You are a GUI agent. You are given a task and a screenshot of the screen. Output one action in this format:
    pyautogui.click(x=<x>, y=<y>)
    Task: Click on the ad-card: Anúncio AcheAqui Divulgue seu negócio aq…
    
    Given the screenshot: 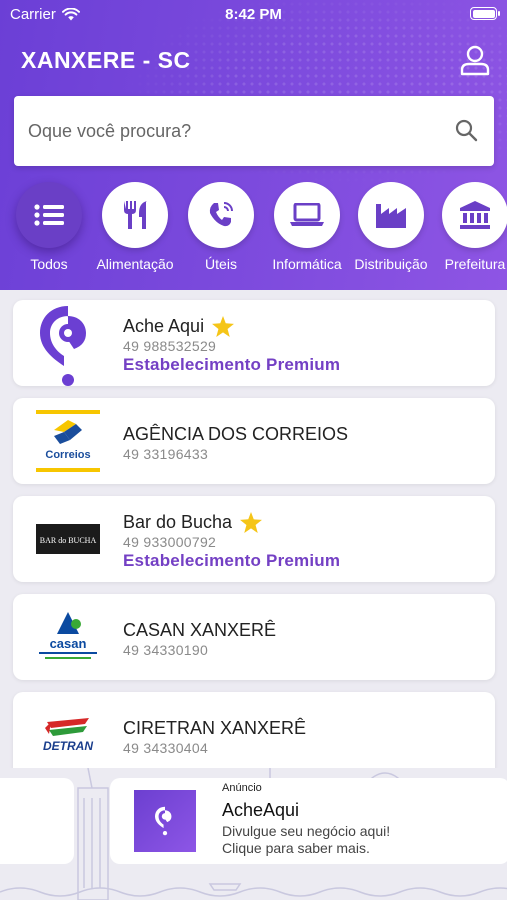 What is the action you would take?
    pyautogui.click(x=308, y=821)
    